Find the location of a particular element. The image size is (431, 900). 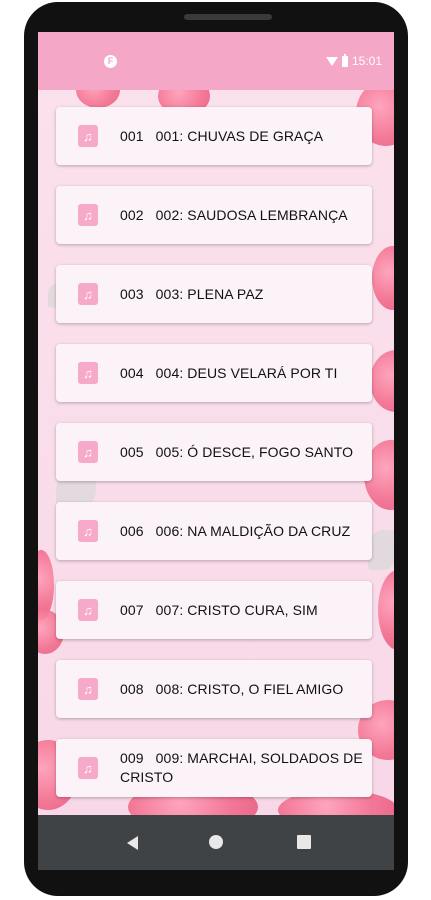

list-item: ♫ 005 005: Ó DESCE, FOGO SANTO is located at coordinates (214, 452).